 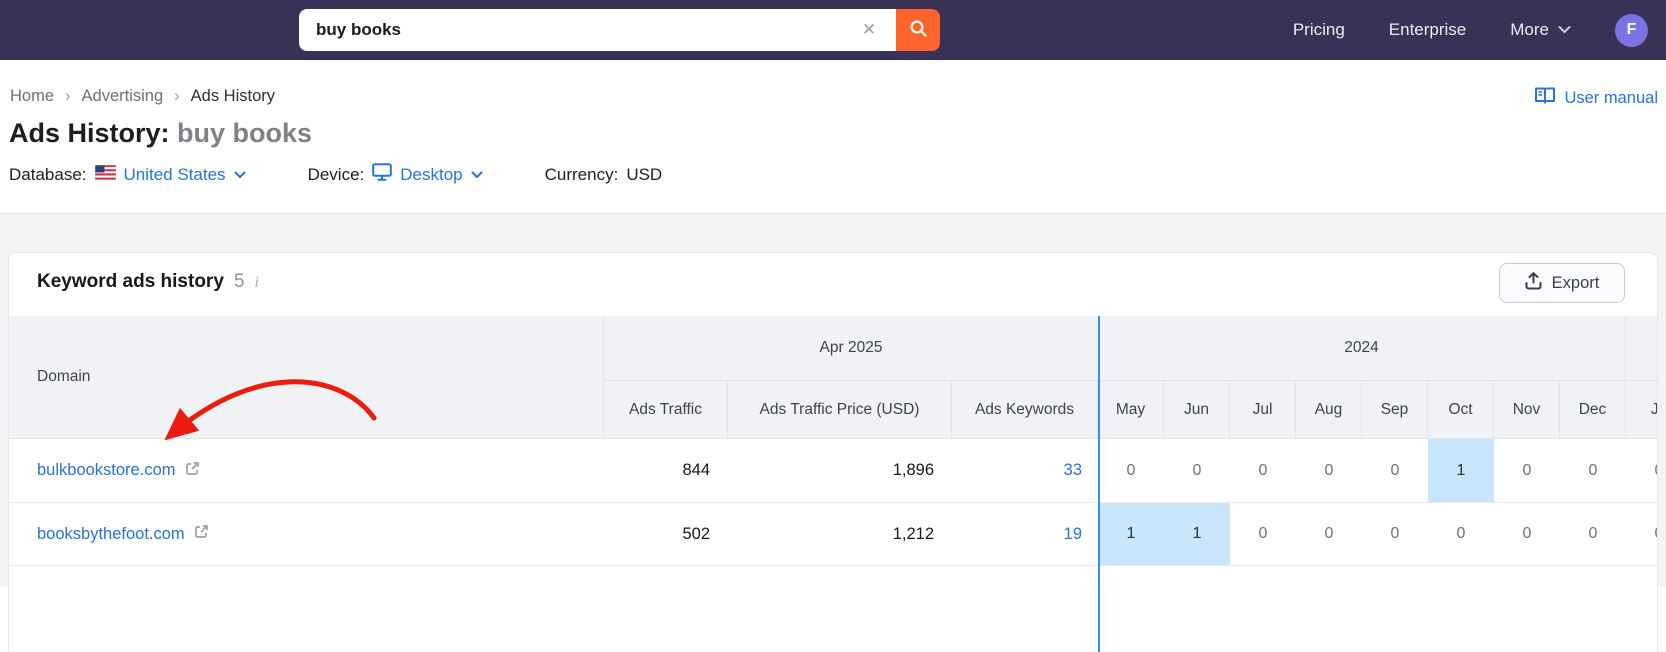 I want to click on ads-keywords-link: 33, so click(x=1025, y=470).